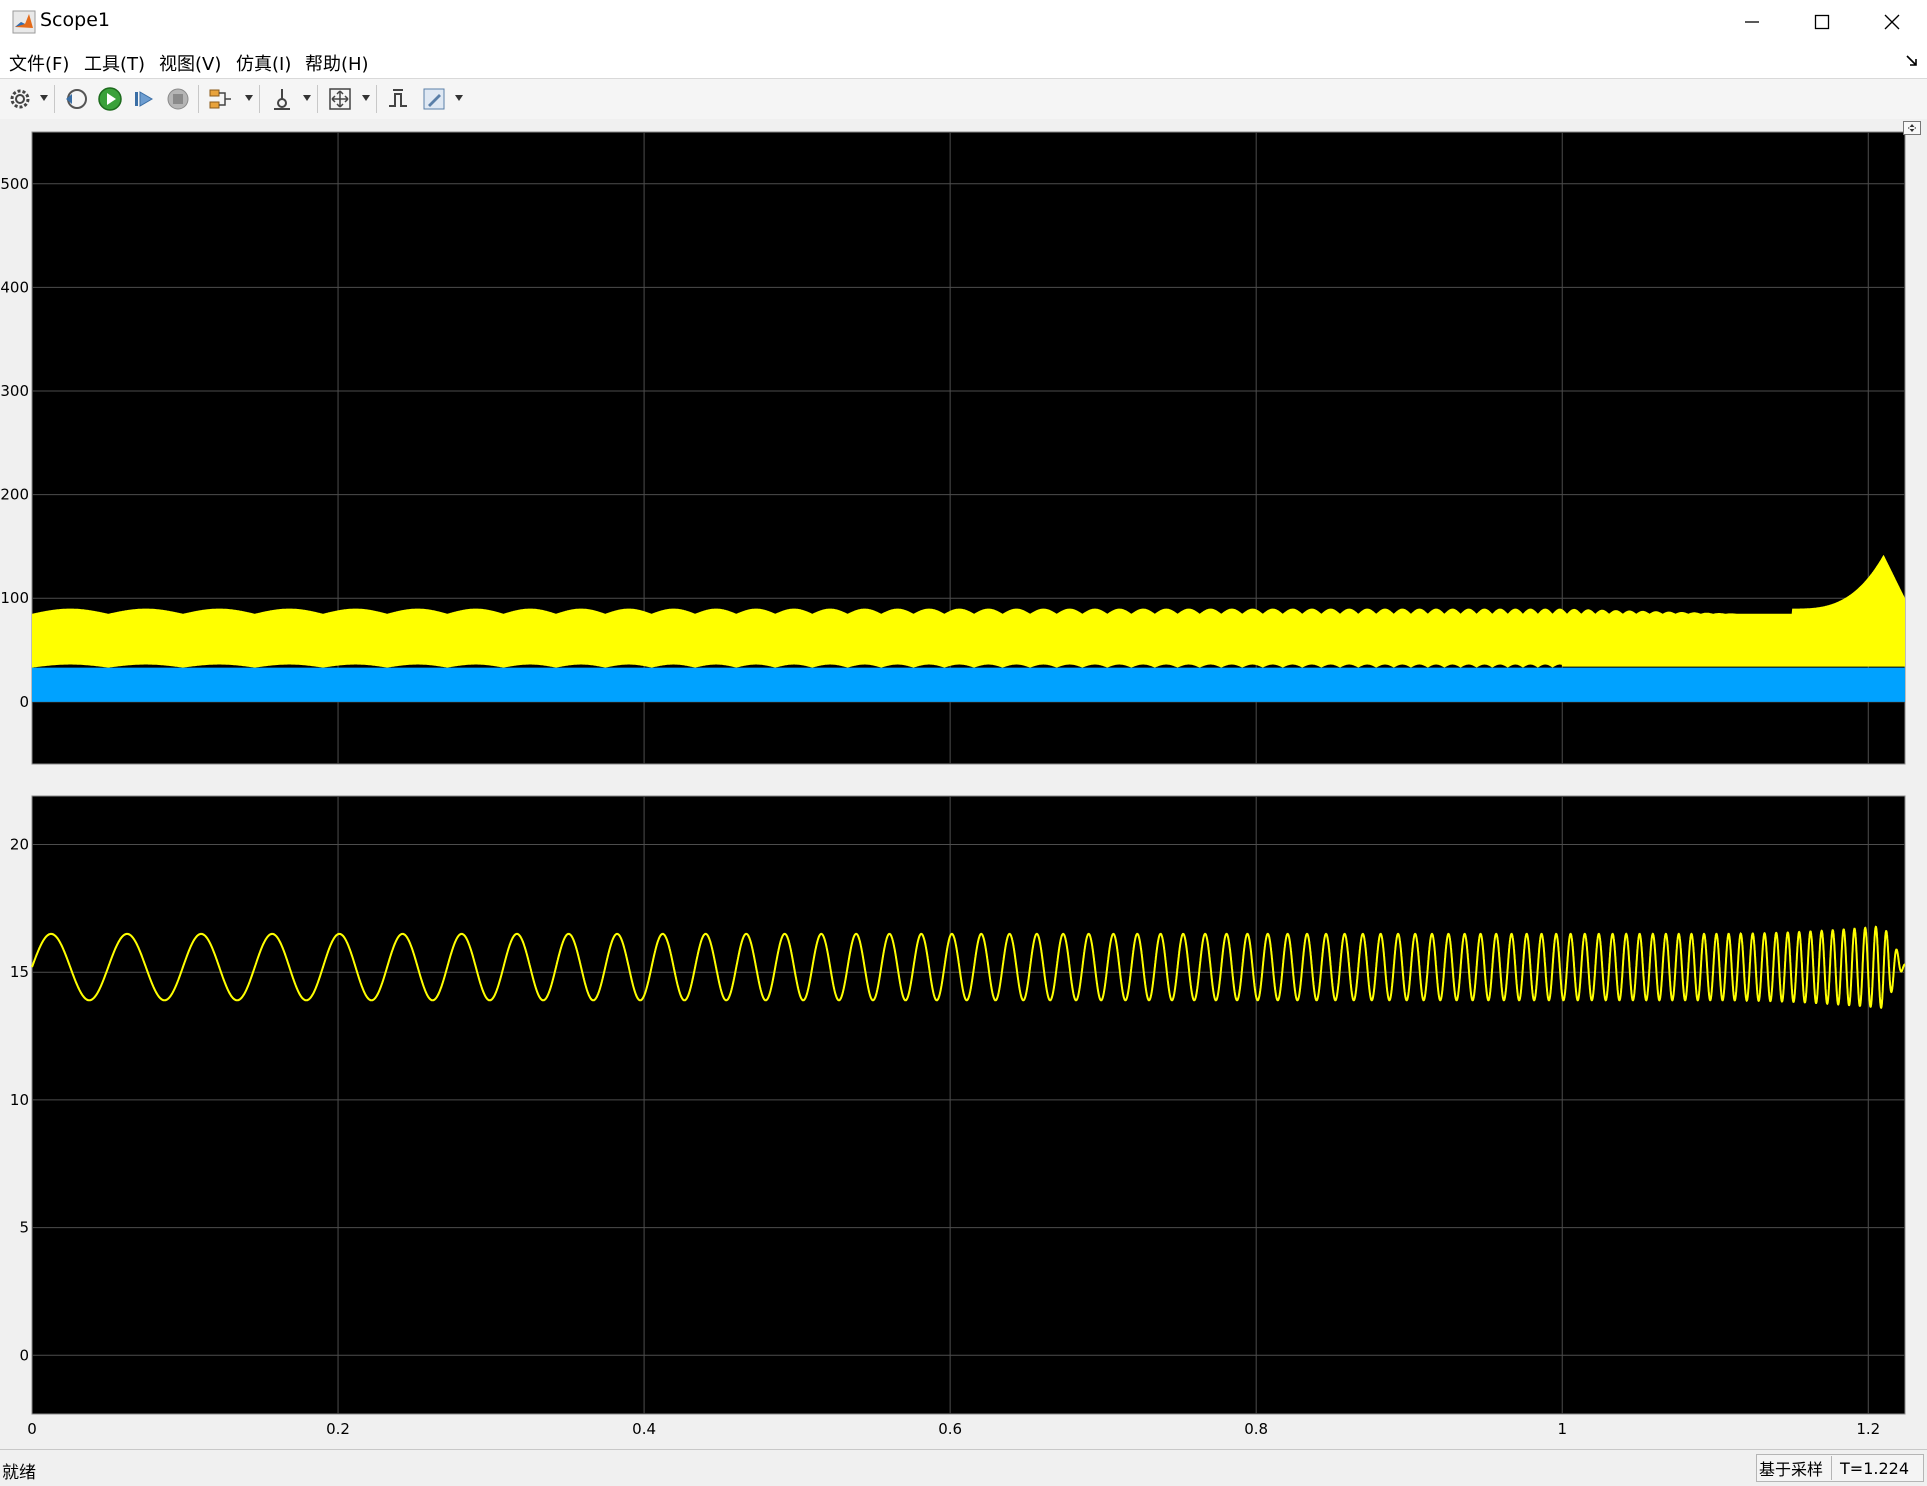  I want to click on series-blue-band, so click(968, 684).